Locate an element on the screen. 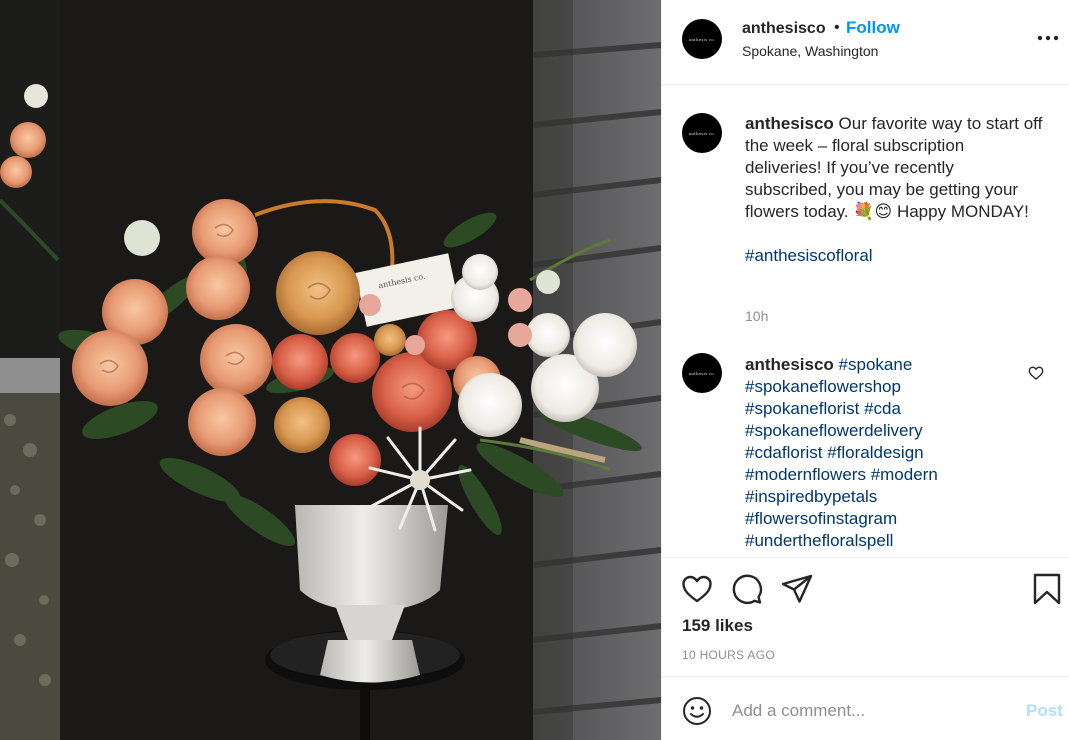 Image resolution: width=1069 pixels, height=740 pixels. comment-hashtag: #inspiredbypetals is located at coordinates (811, 496).